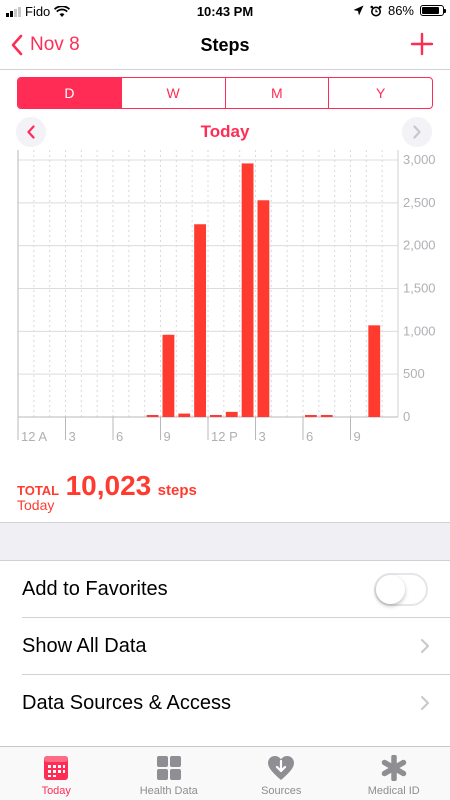 The image size is (450, 800). I want to click on tab-sources: Sources, so click(281, 773).